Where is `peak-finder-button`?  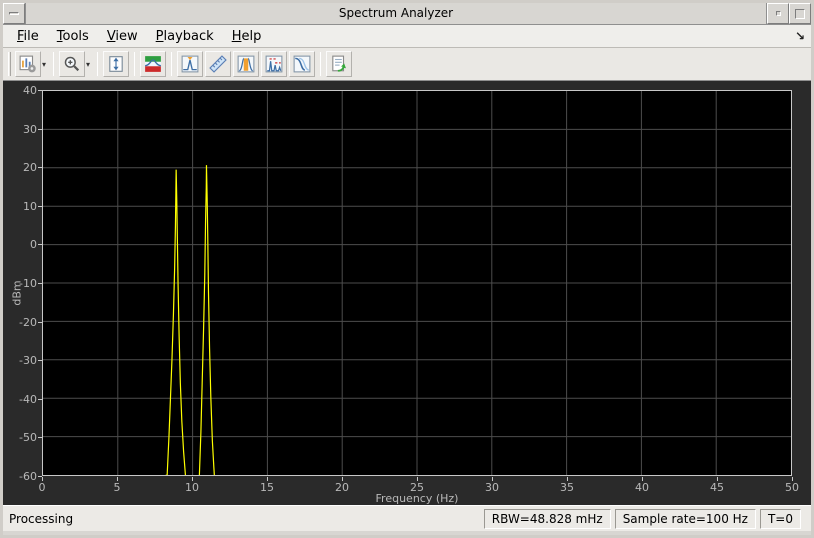
peak-finder-button is located at coordinates (190, 64).